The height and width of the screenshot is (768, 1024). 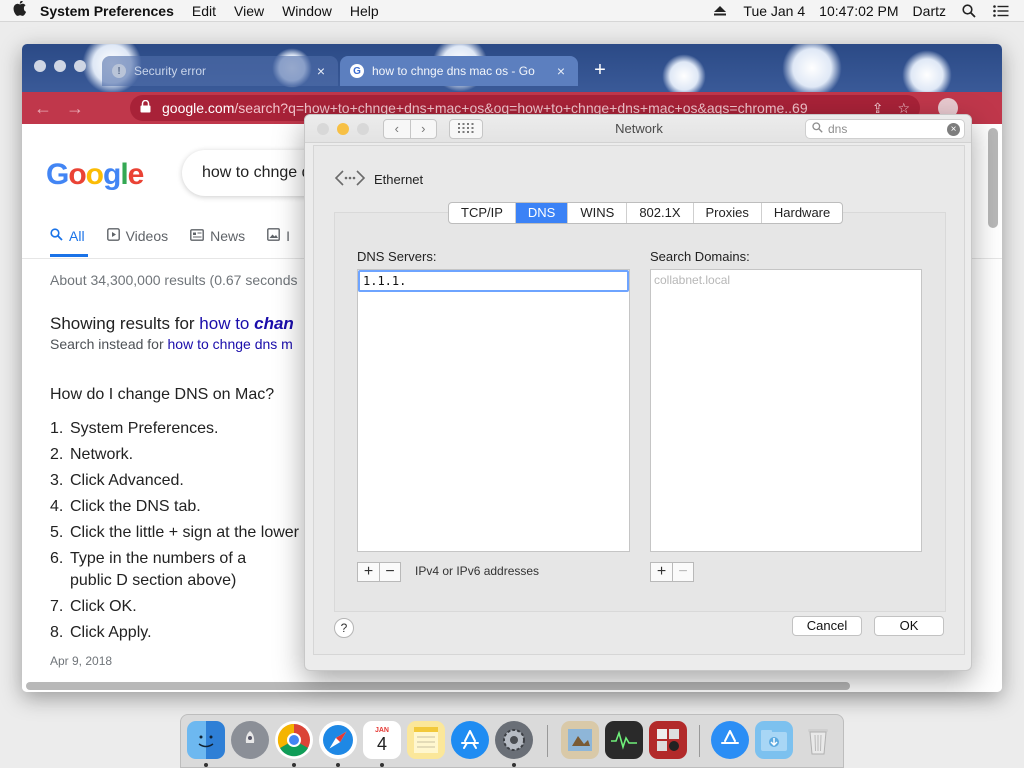 I want to click on list-item: 8. Click Apply., so click(x=195, y=633).